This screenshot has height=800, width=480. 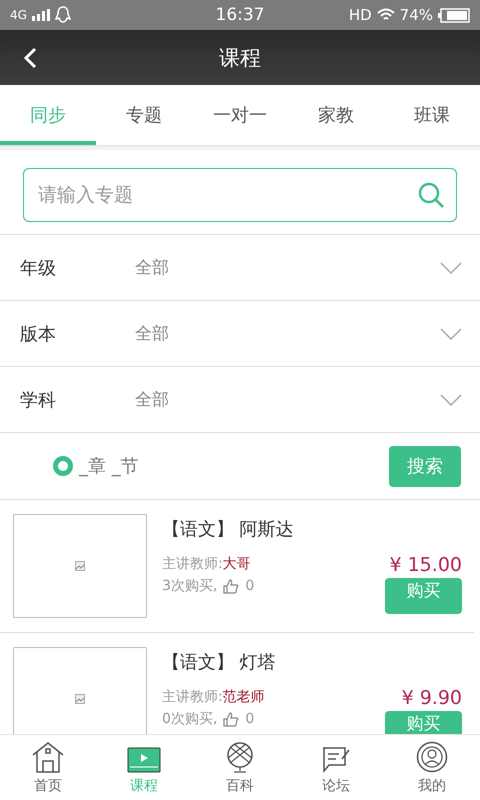 I want to click on teacher-name: 范老师, so click(x=243, y=697).